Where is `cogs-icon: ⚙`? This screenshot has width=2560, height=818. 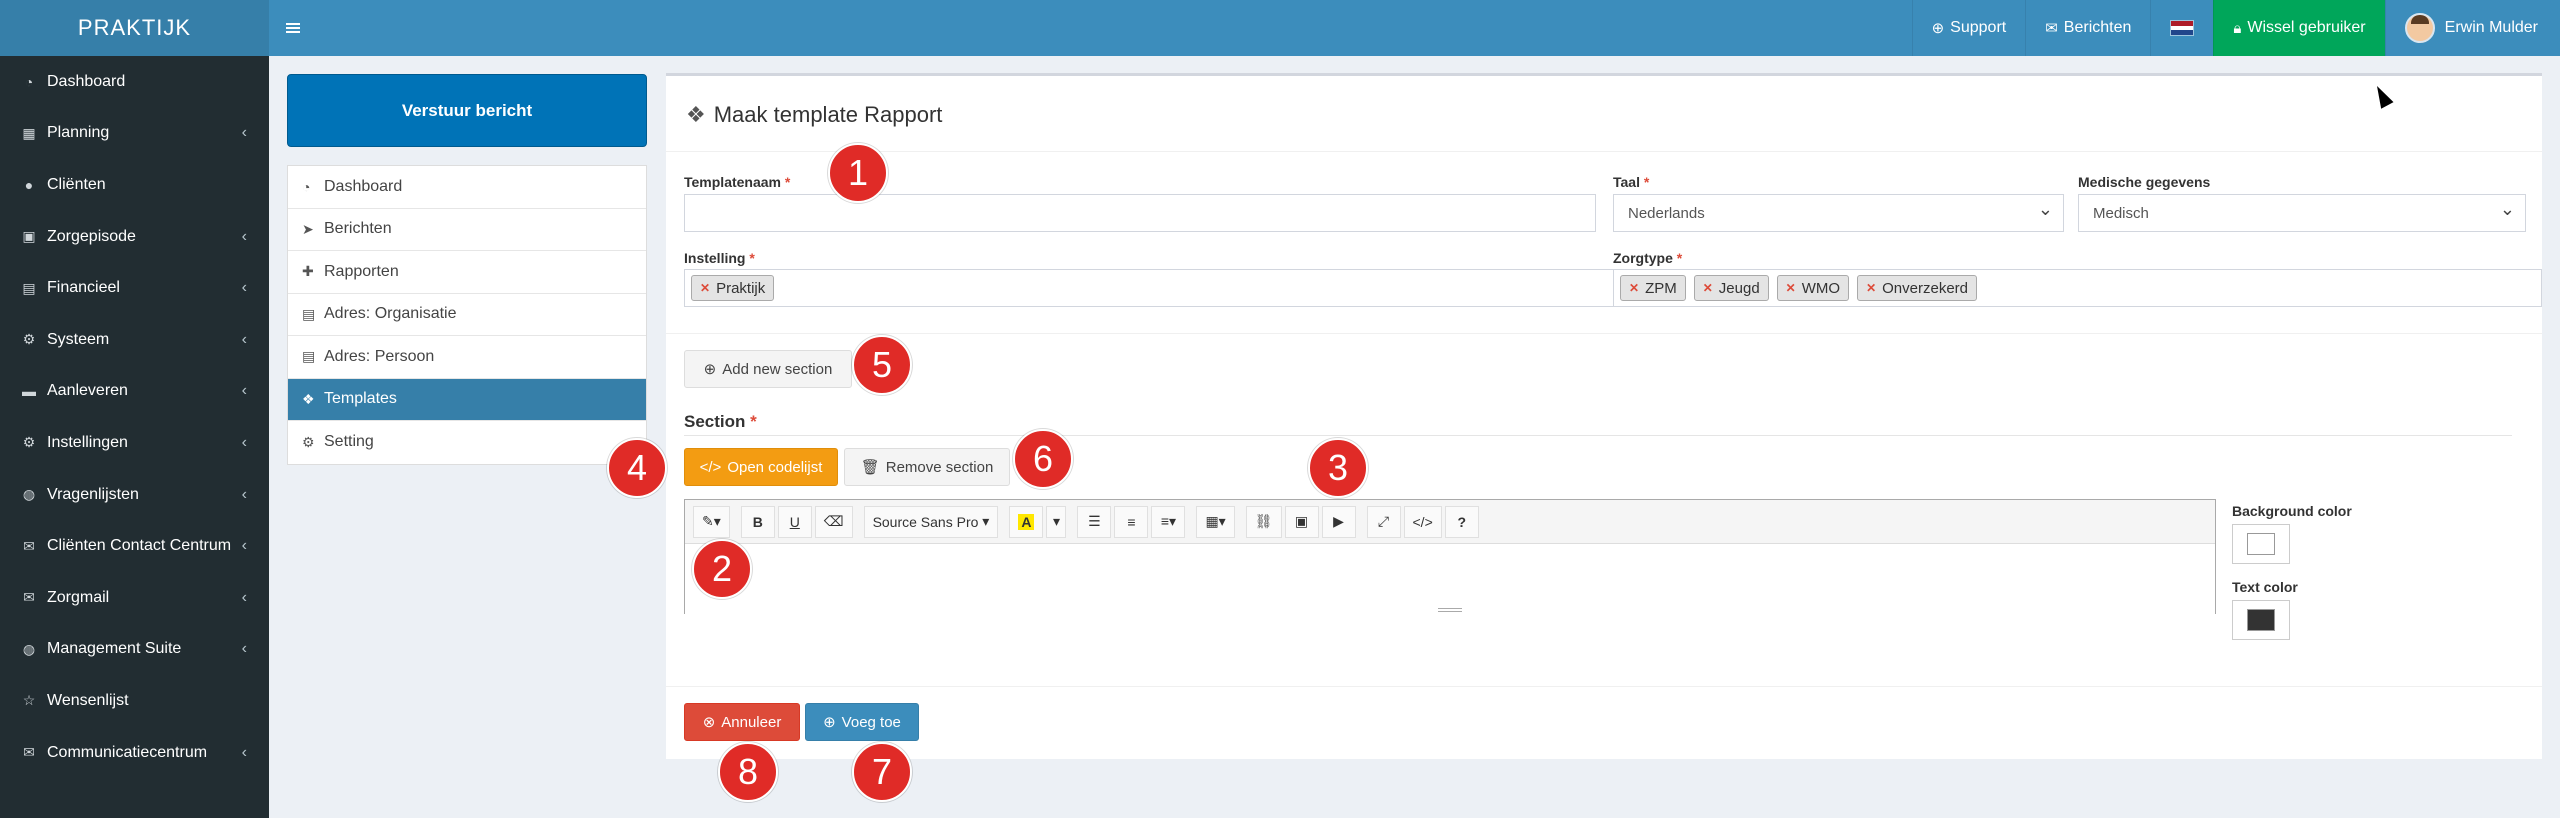
cogs-icon: ⚙ is located at coordinates (29, 339).